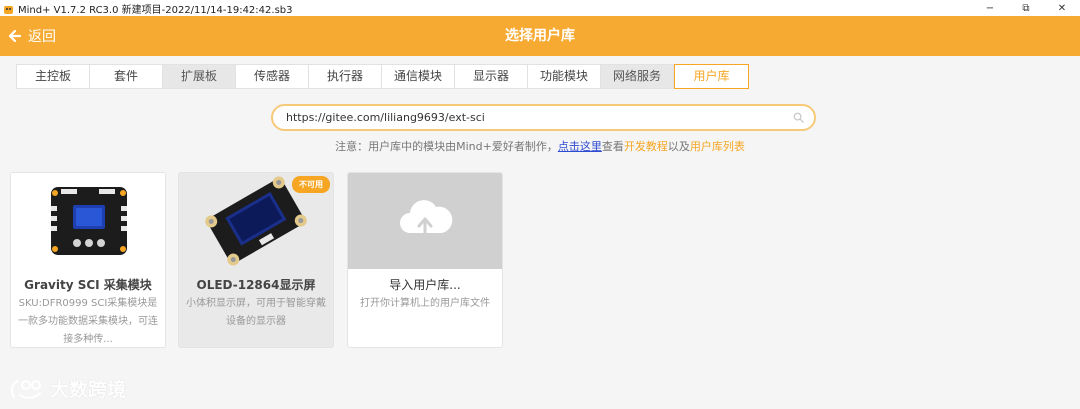 This screenshot has height=409, width=1080. I want to click on notice-view-text: 查看, so click(612, 146).